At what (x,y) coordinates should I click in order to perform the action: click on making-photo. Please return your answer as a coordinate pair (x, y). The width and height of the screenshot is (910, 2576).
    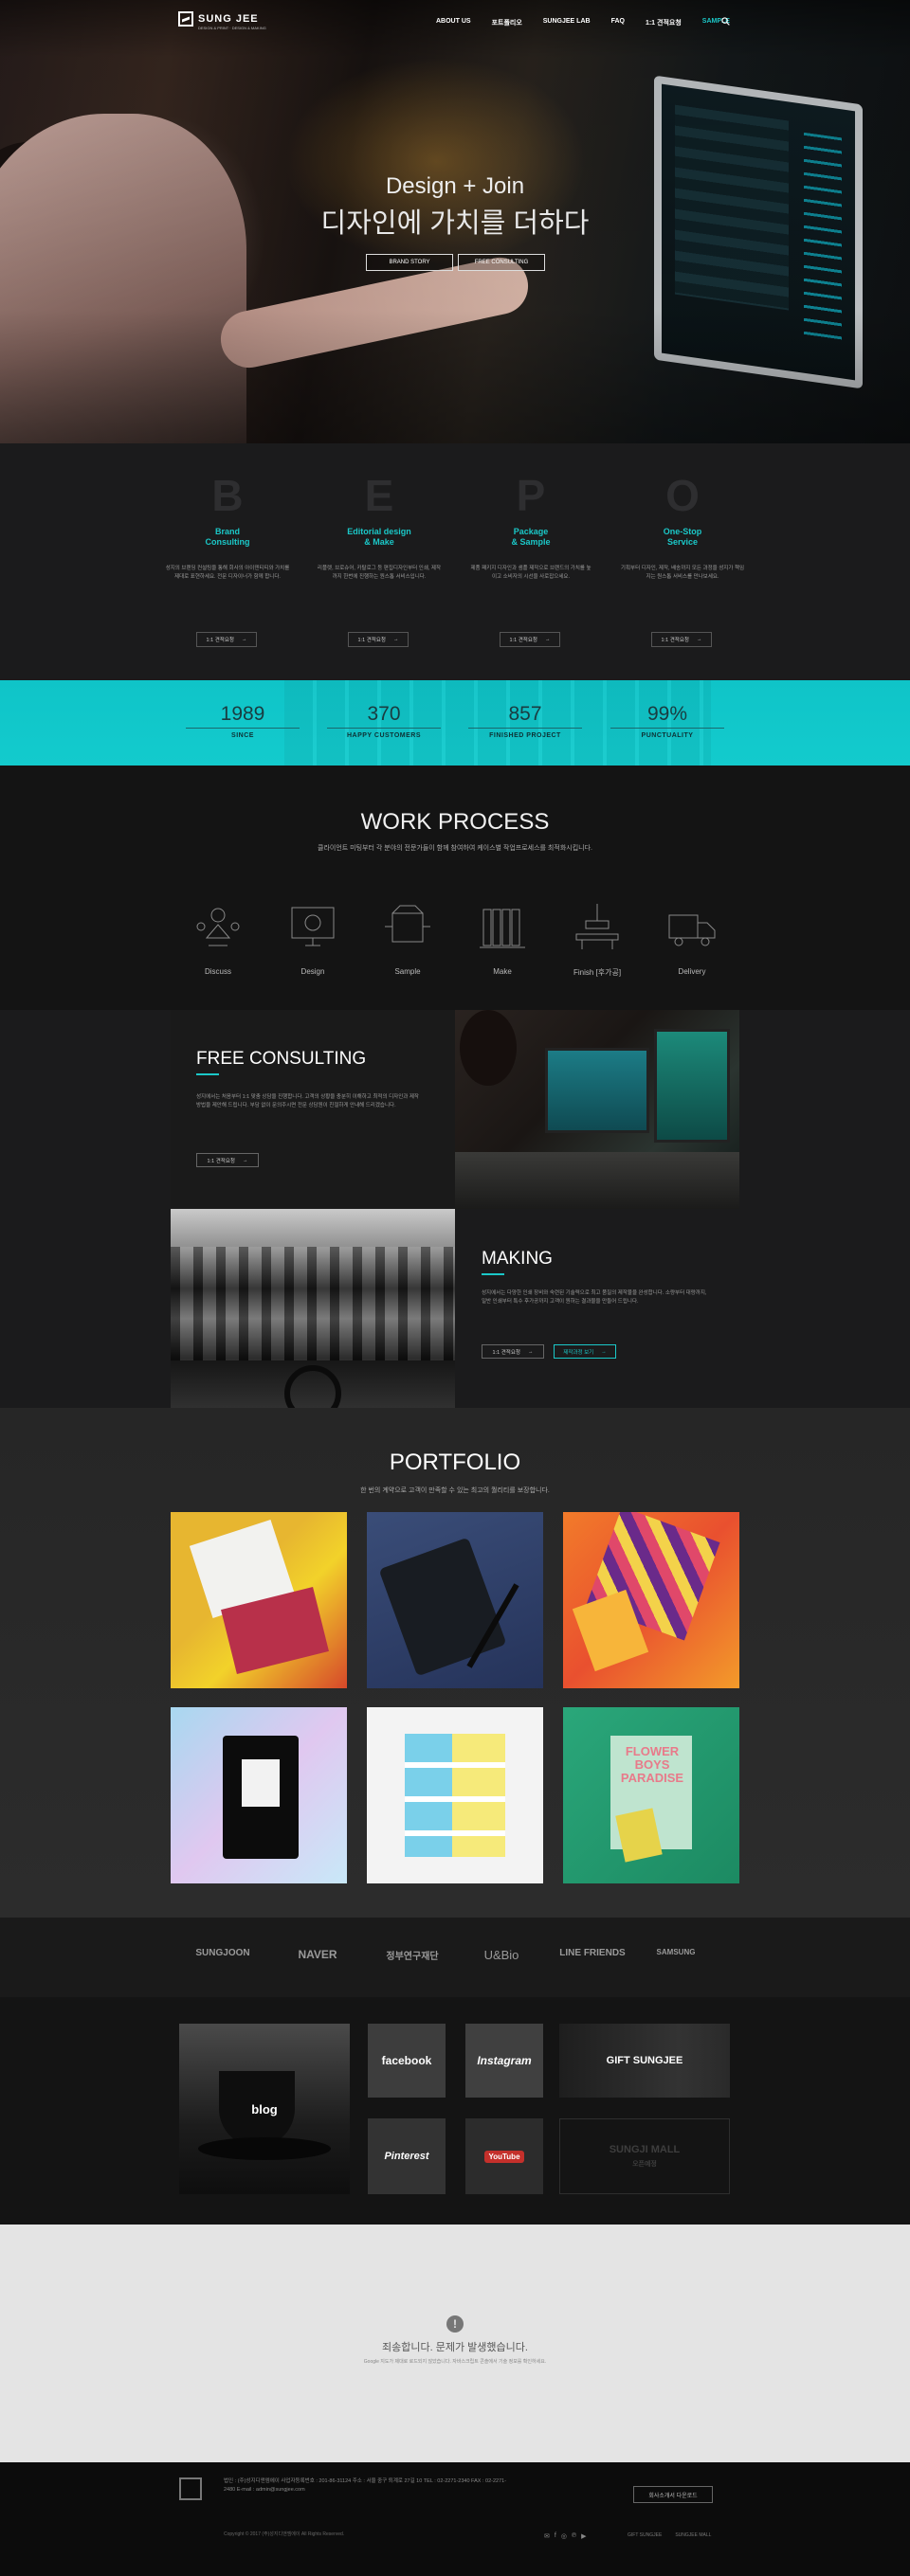
    Looking at the image, I should click on (313, 1308).